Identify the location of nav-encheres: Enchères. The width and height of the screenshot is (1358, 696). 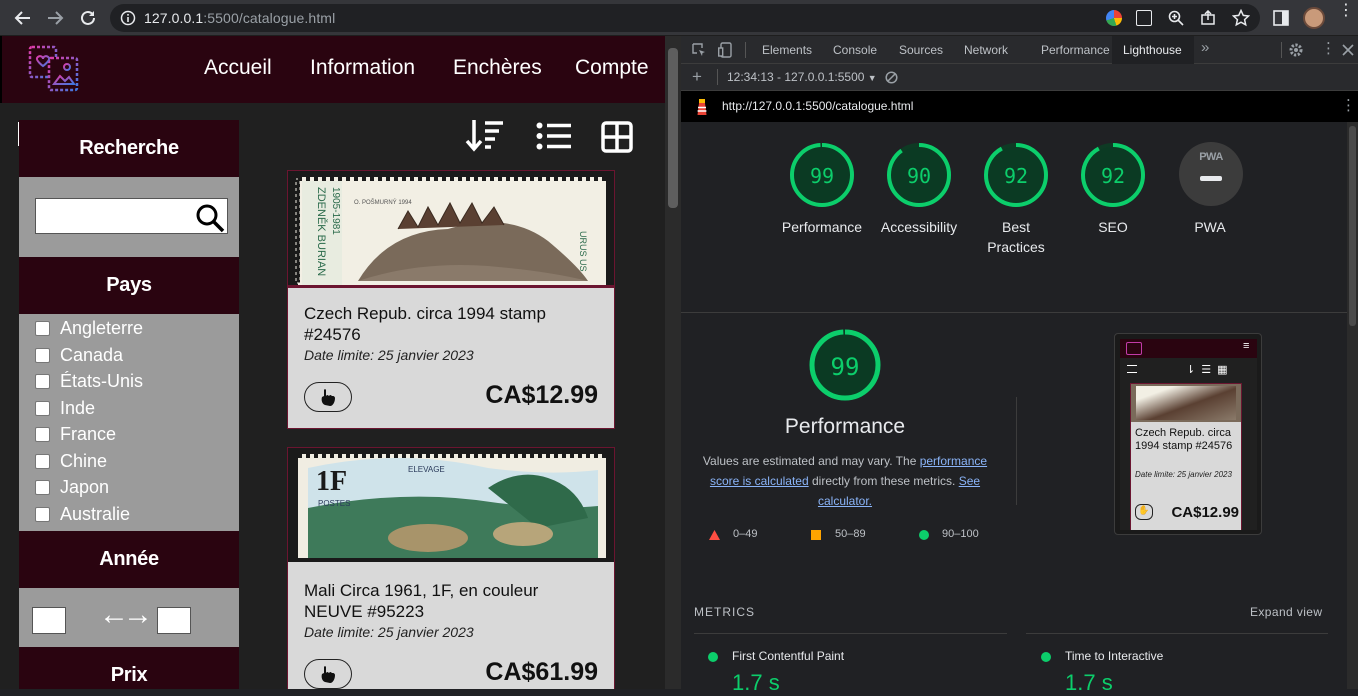
(497, 68).